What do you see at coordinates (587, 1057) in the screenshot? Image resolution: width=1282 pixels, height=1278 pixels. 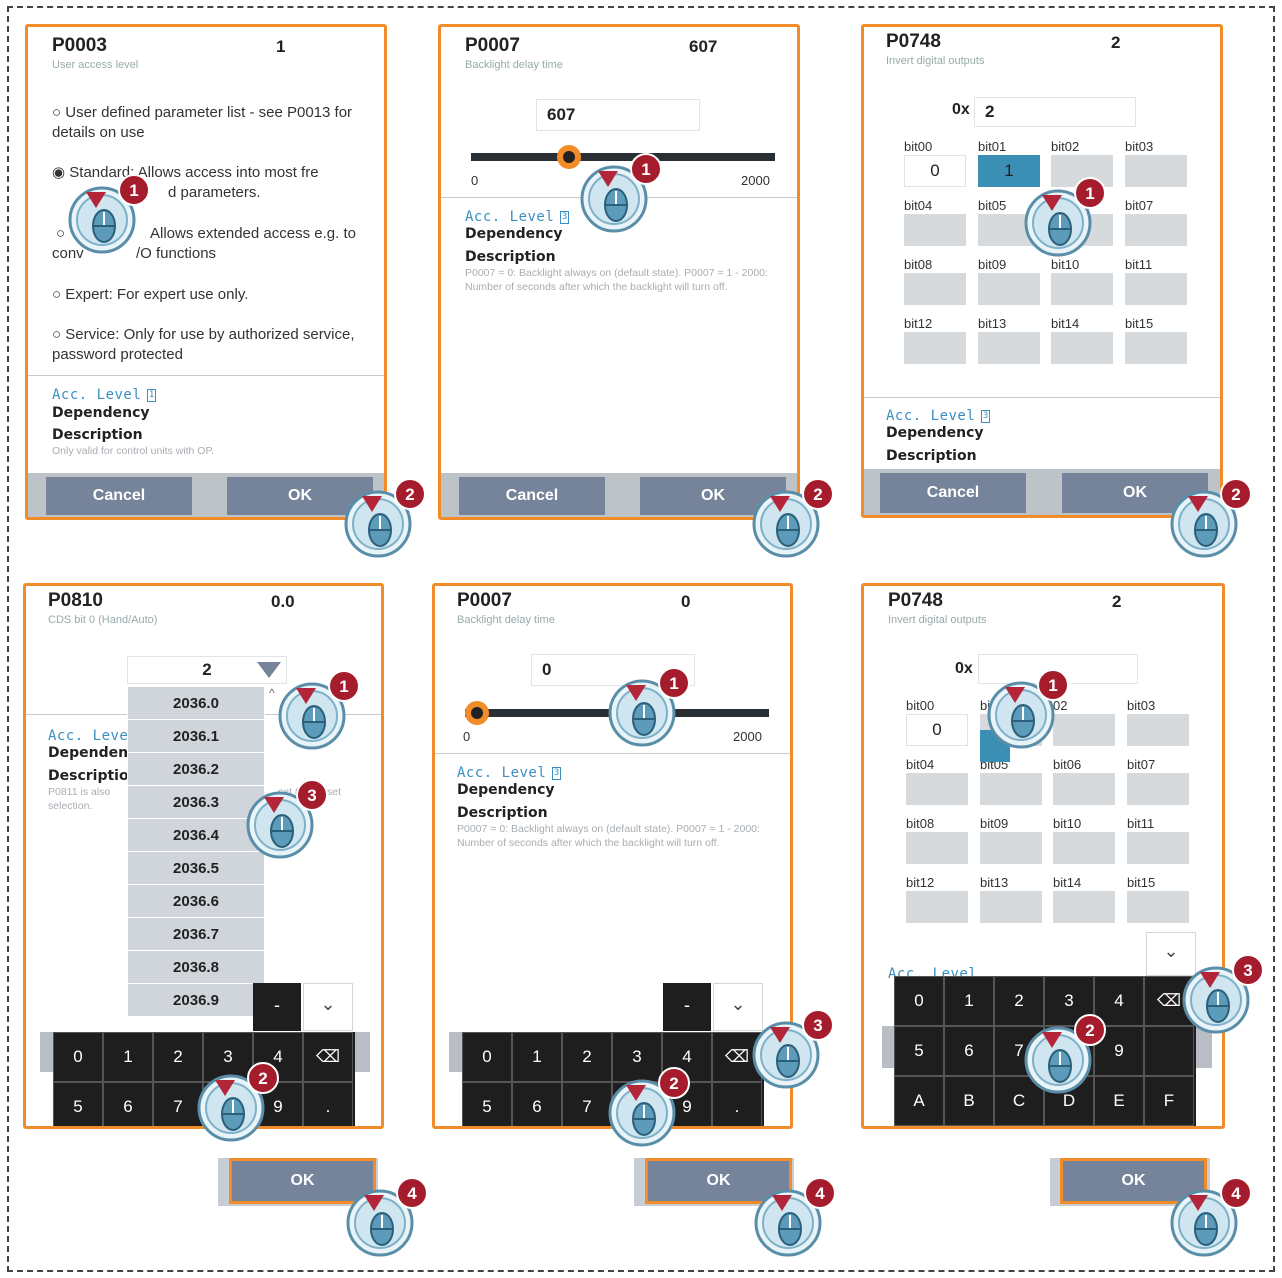 I see `key: 2` at bounding box center [587, 1057].